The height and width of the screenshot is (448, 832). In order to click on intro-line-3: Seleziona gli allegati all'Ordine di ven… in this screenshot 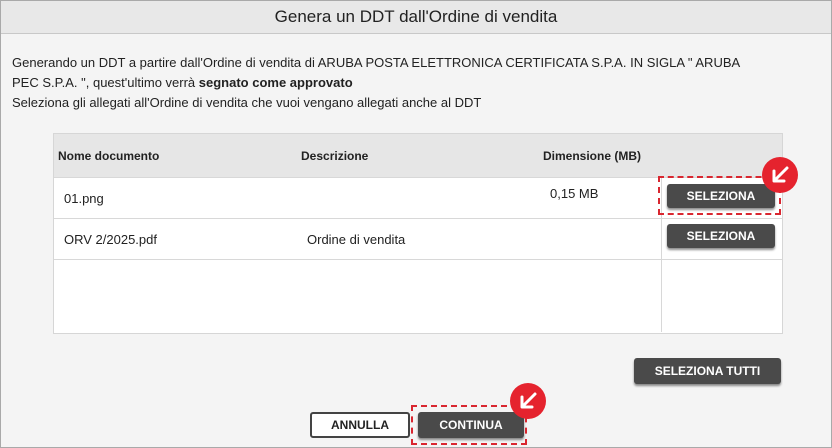, I will do `click(247, 102)`.